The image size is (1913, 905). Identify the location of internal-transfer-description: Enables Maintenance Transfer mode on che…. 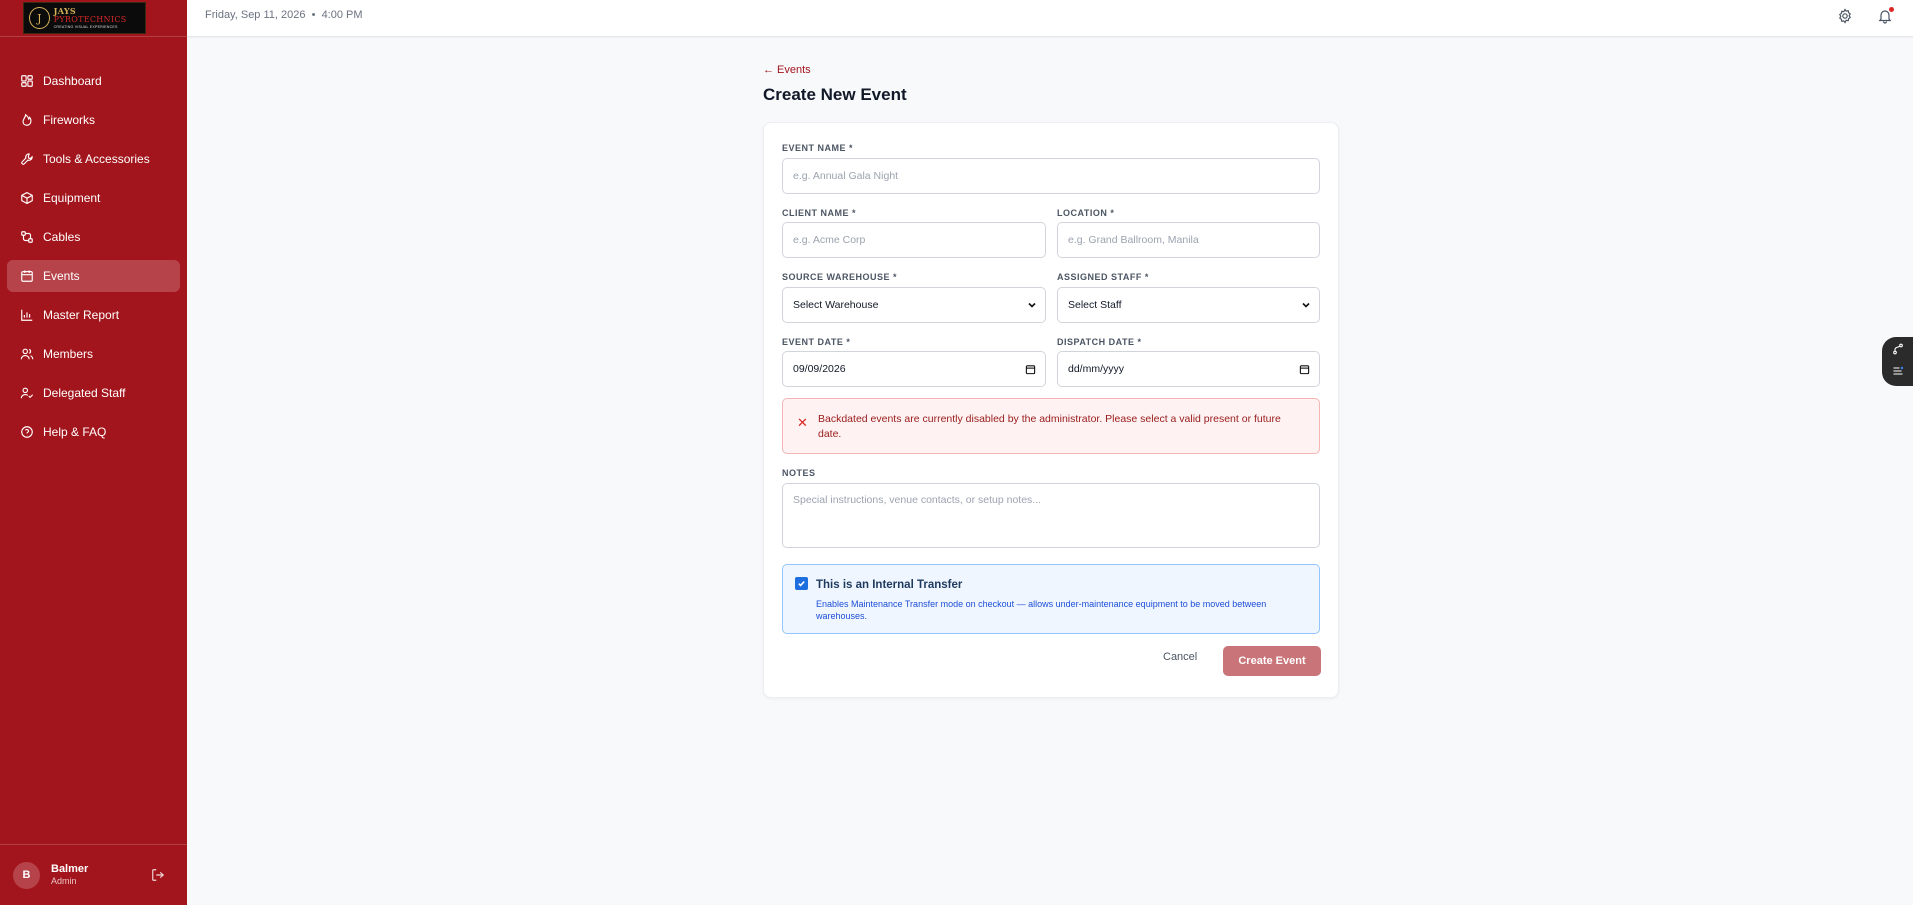
(1041, 610).